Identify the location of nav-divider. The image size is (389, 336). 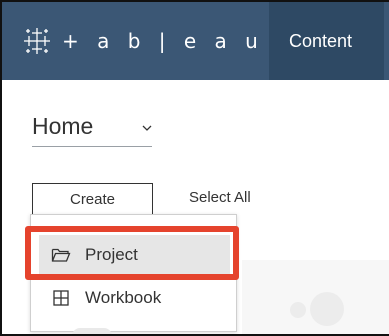
(386, 41).